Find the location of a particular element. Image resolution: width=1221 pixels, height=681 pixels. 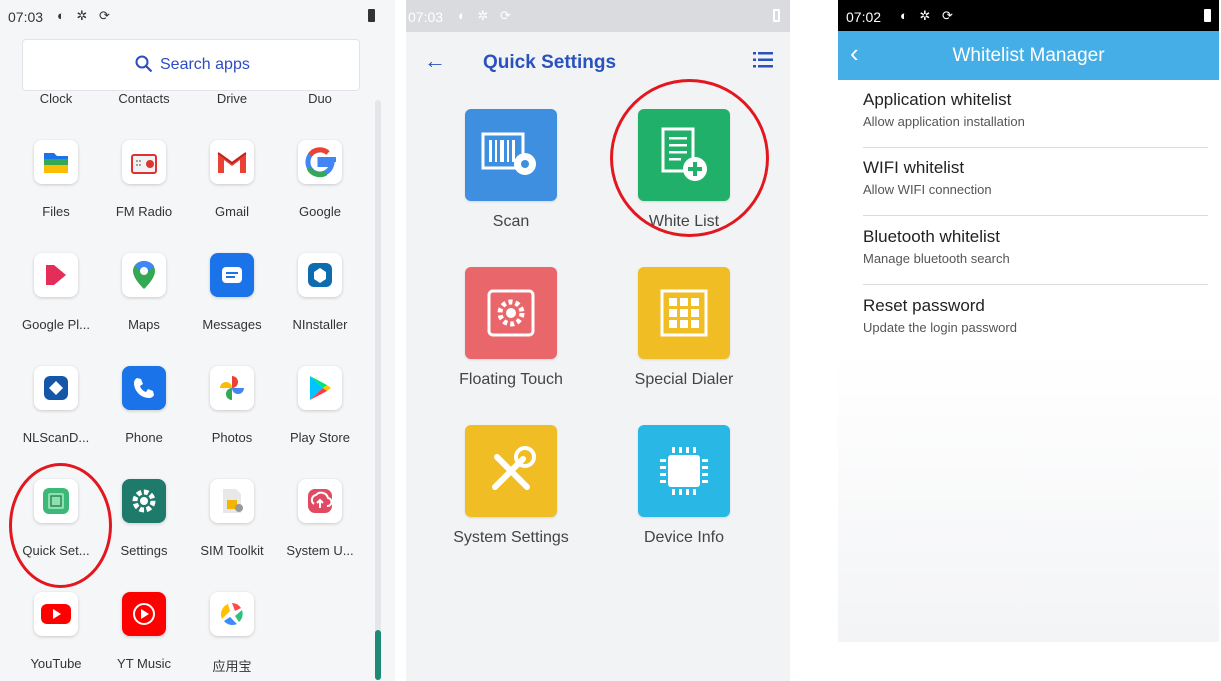

tile-floating-touch: Floating Touch is located at coordinates (511, 342).